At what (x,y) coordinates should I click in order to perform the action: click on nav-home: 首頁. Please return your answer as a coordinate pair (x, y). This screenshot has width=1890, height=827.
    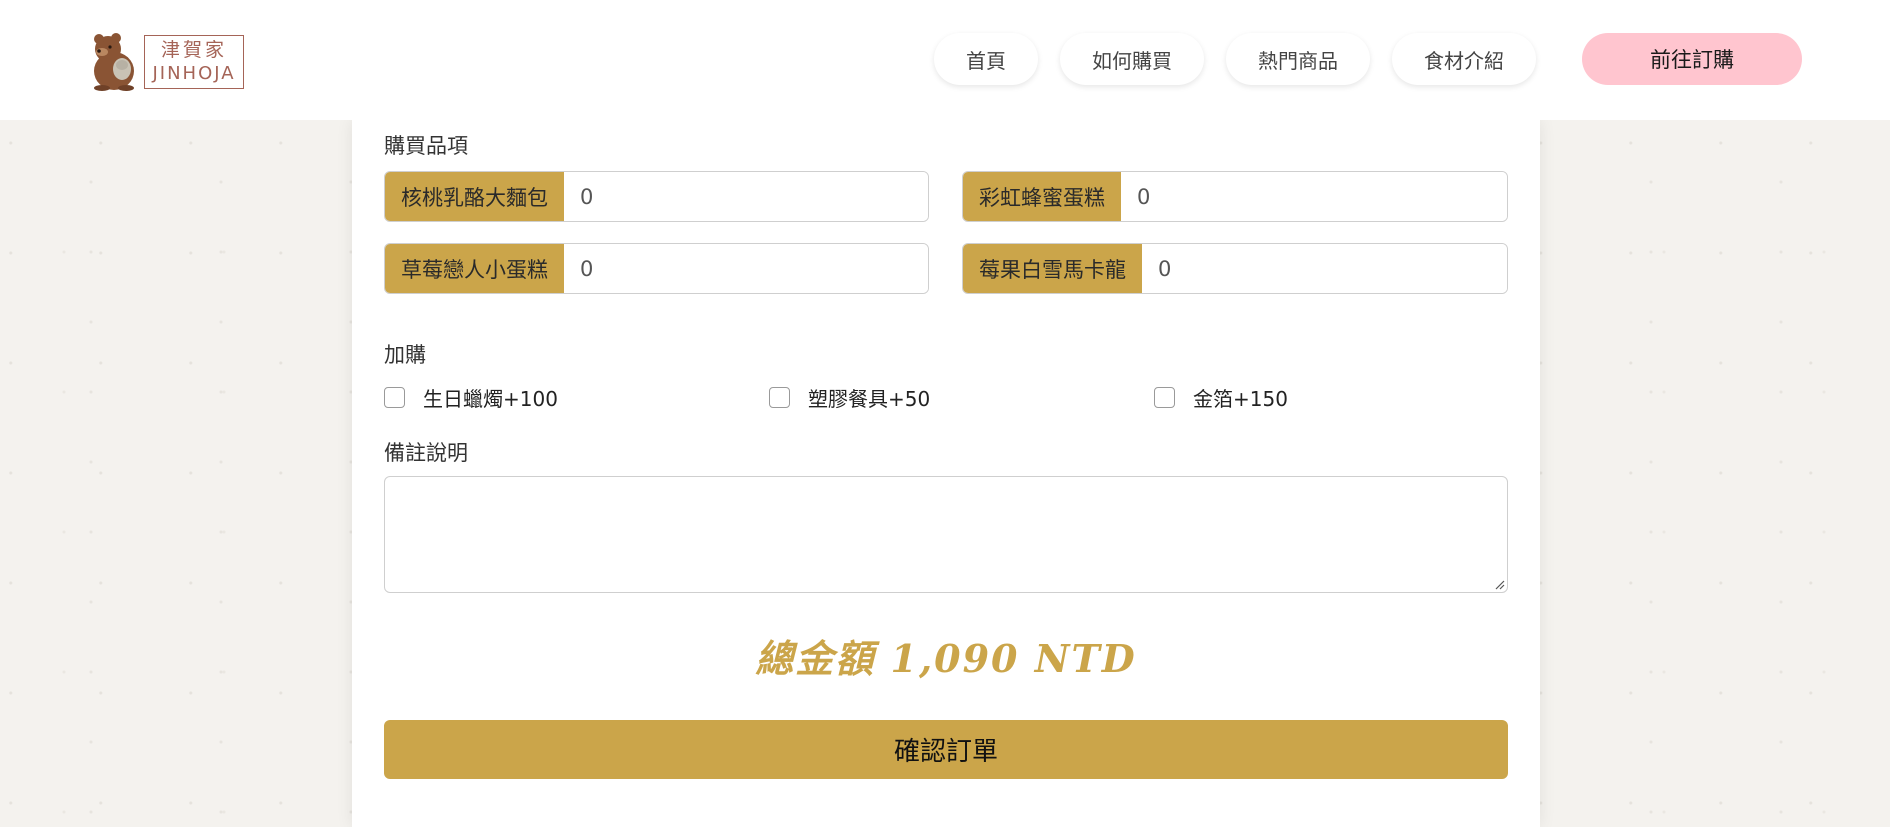
    Looking at the image, I should click on (986, 59).